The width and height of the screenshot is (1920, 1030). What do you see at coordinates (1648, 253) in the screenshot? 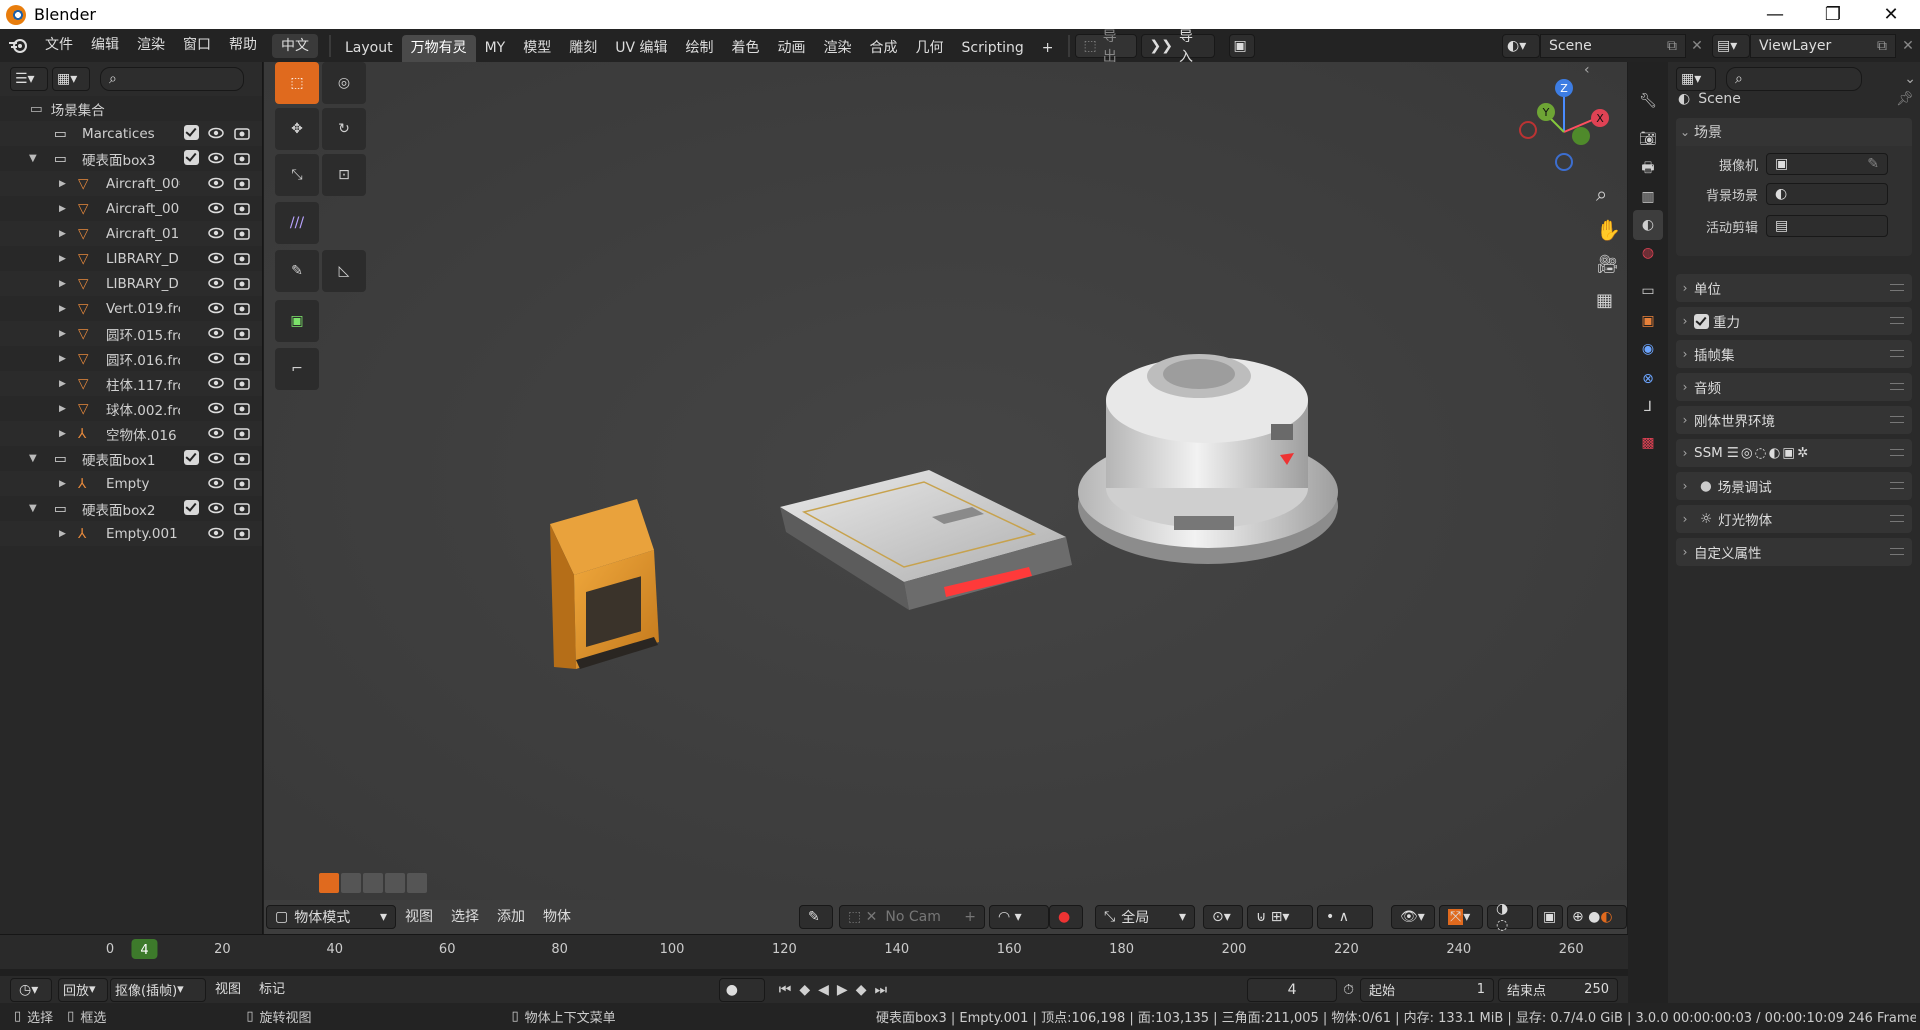
I see `world-tab-icon: ◍` at bounding box center [1648, 253].